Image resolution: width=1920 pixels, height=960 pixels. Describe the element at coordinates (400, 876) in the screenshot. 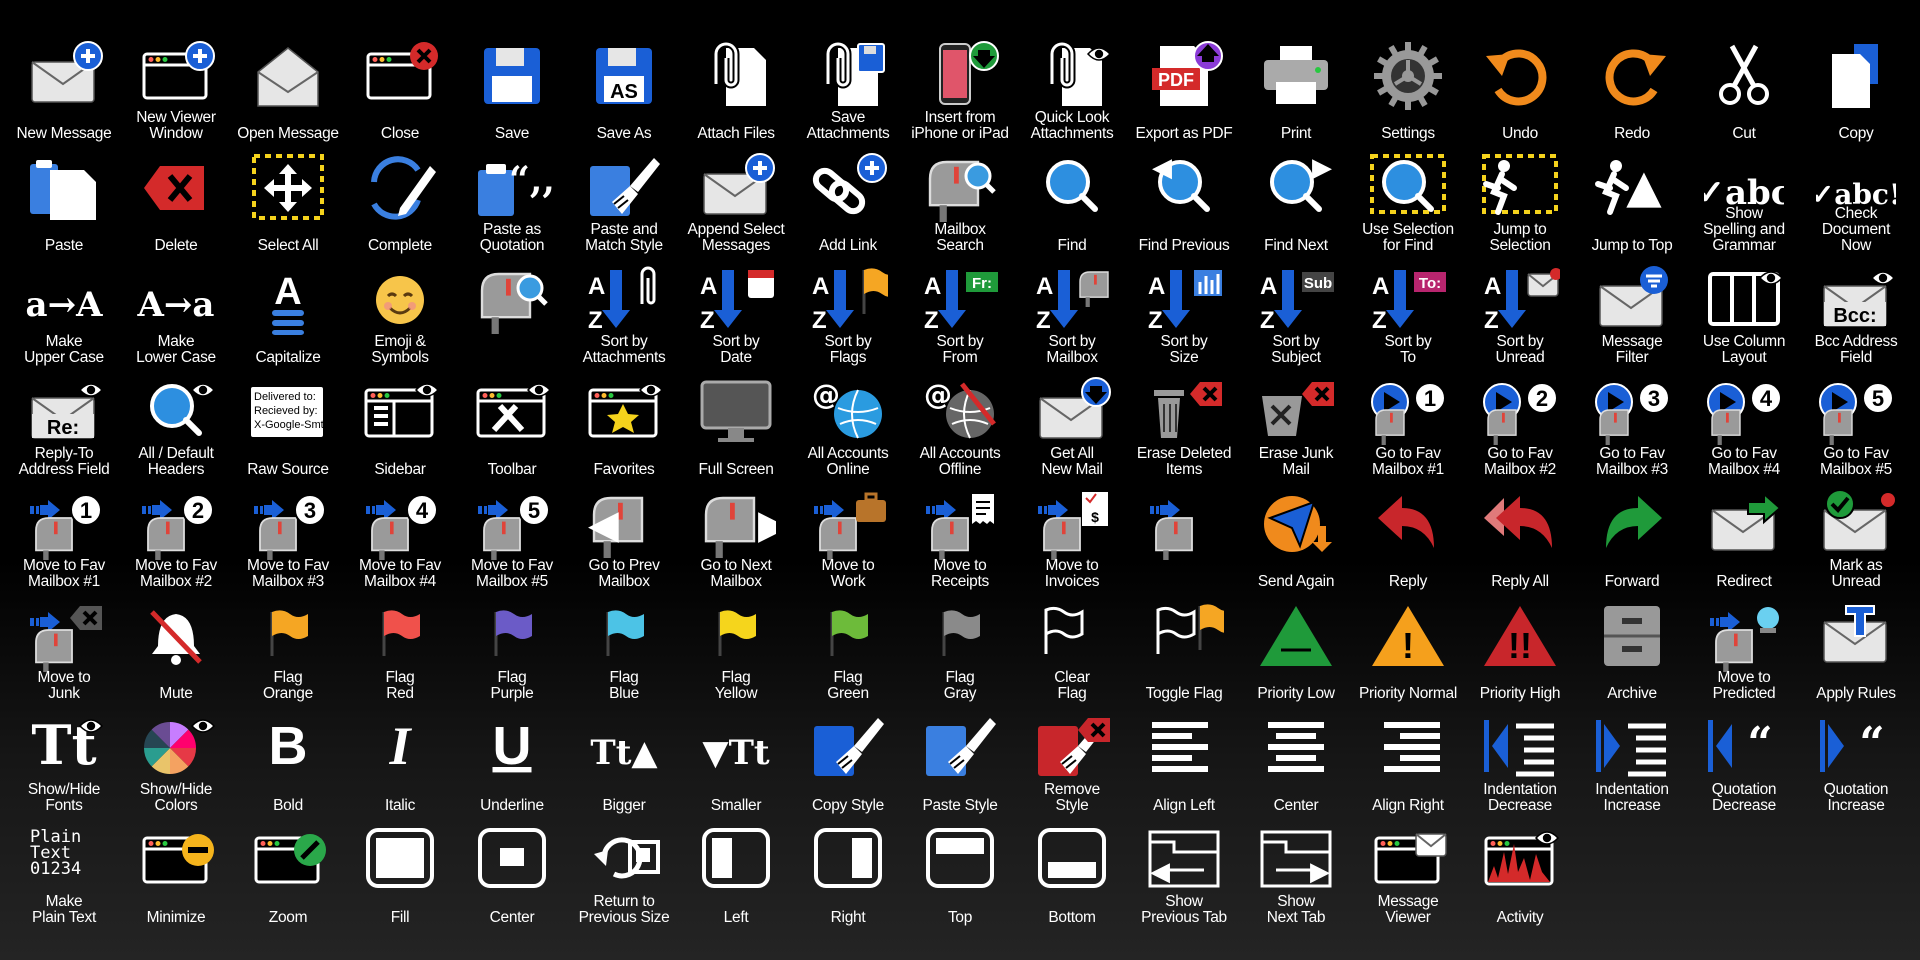

I see `toolbar-button: Fill` at that location.